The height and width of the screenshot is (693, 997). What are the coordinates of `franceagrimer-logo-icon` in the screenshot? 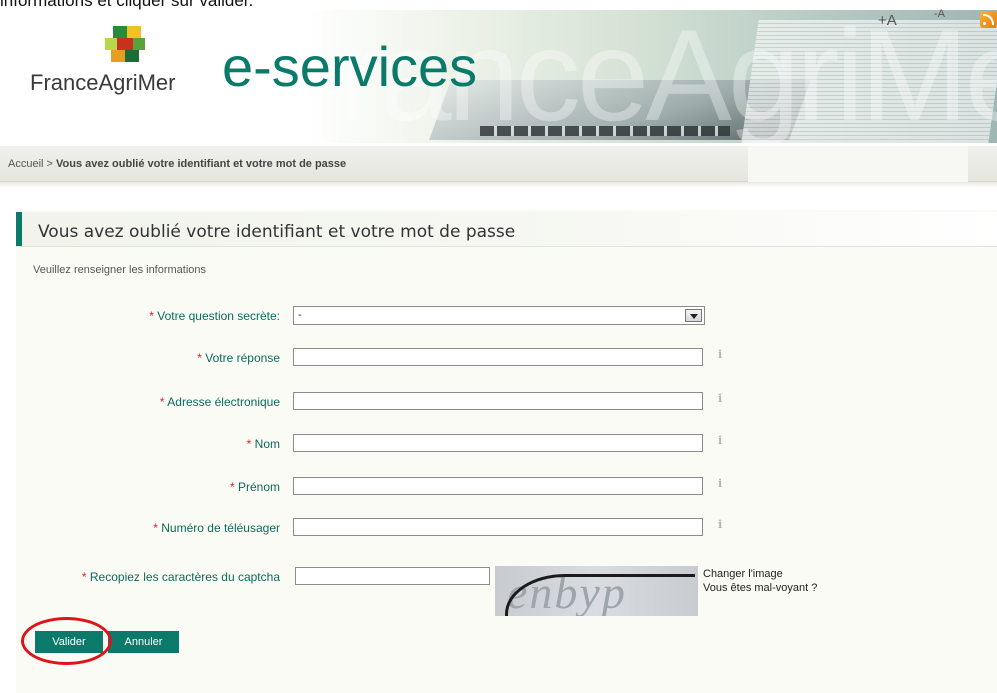 It's located at (127, 48).